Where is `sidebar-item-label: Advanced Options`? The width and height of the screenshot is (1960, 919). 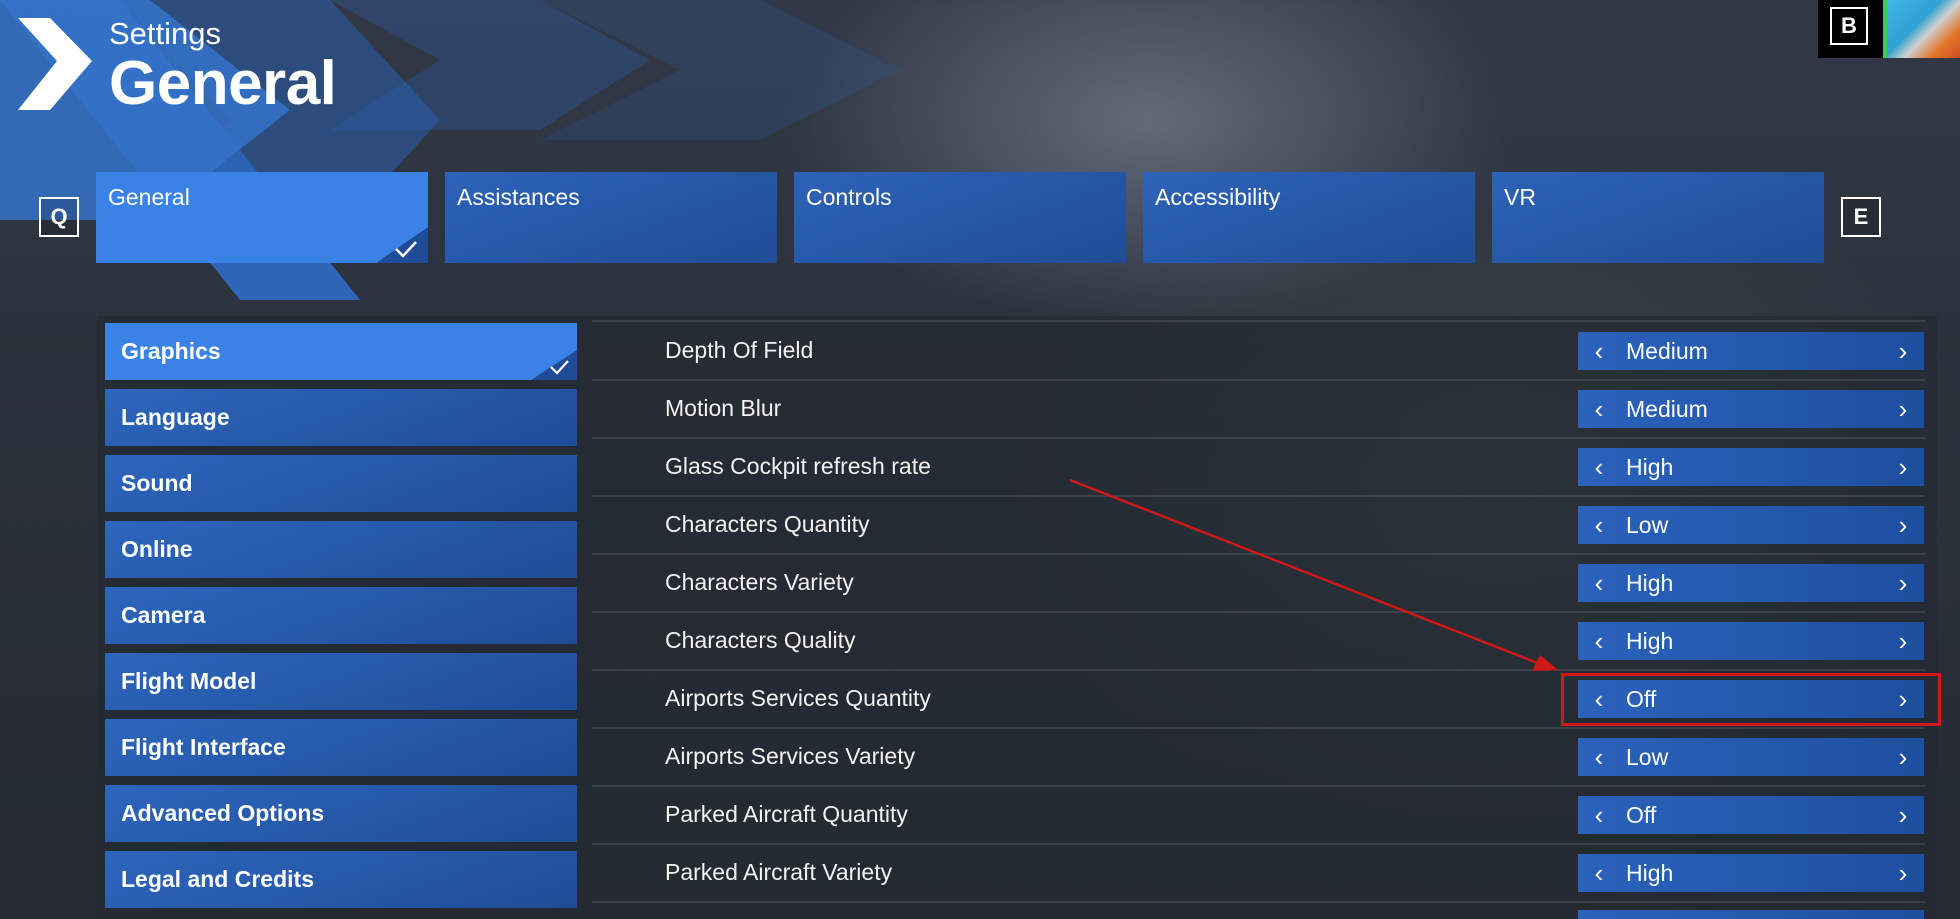 sidebar-item-label: Advanced Options is located at coordinates (223, 813).